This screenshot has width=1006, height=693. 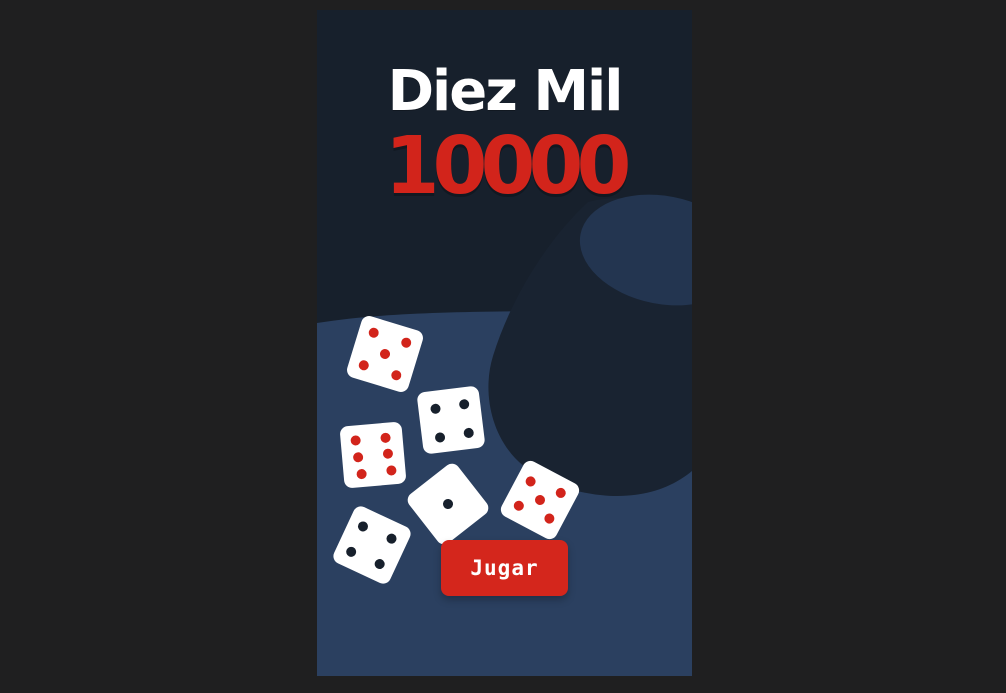 I want to click on score-goal: 10000, so click(x=508, y=166).